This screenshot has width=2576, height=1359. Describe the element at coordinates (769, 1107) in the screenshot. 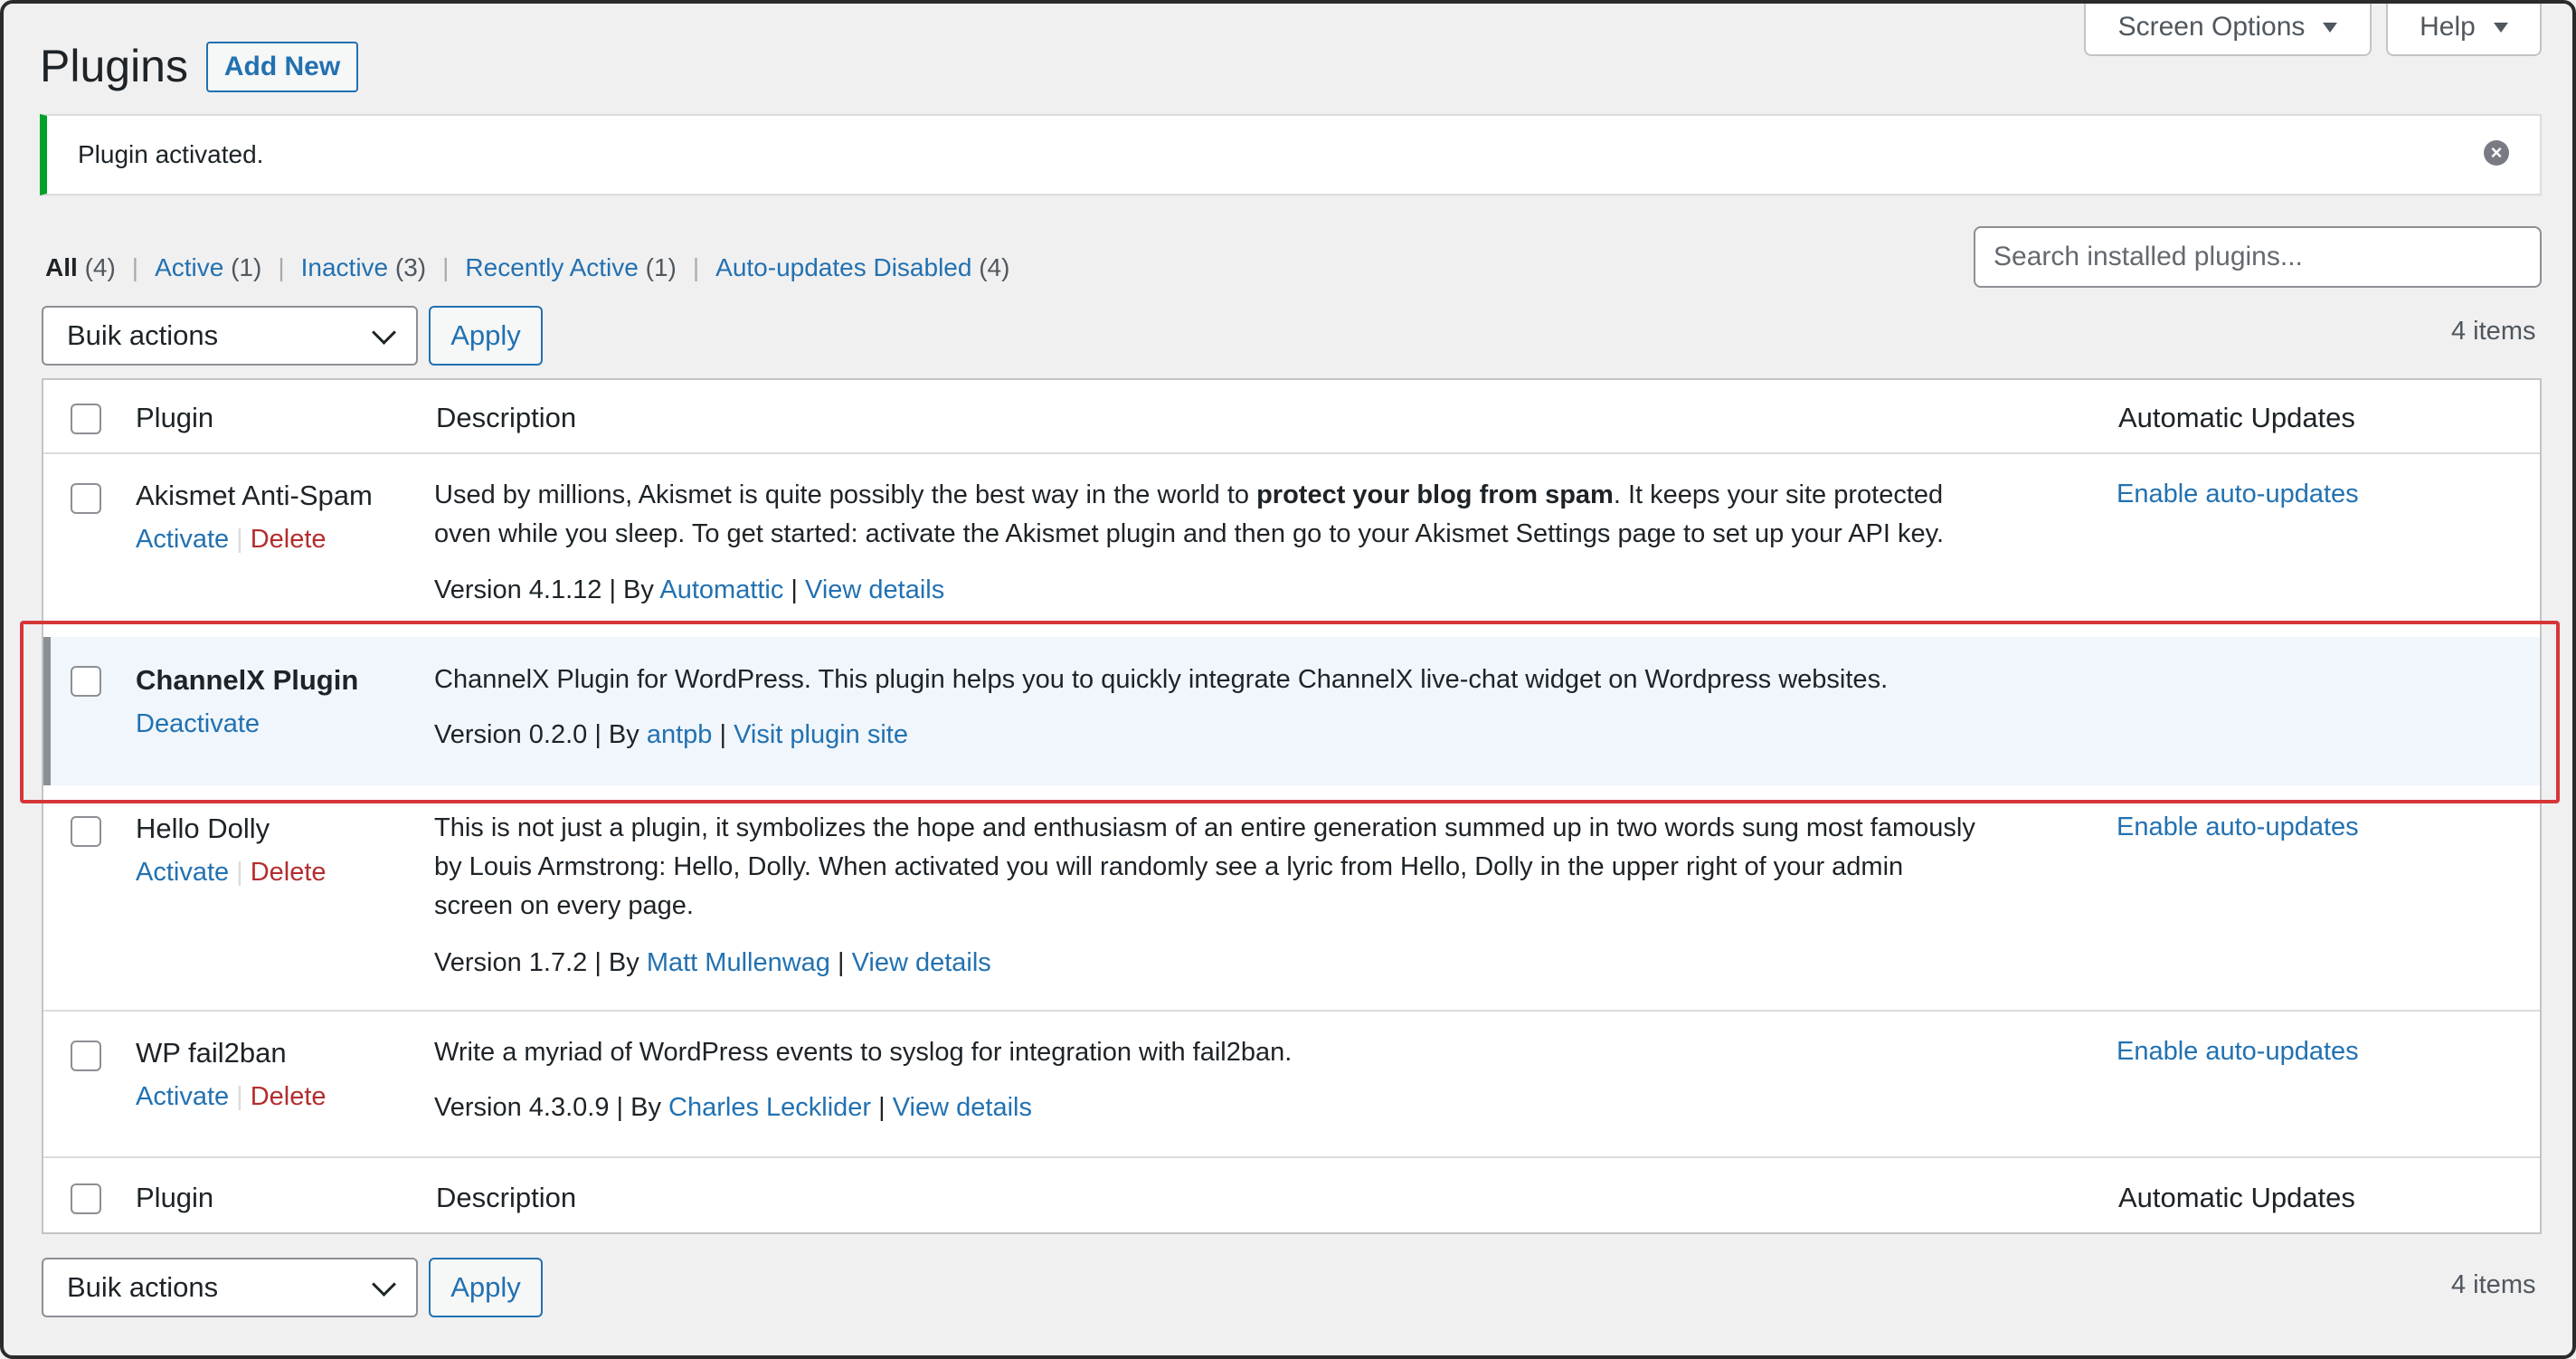

I see `author-link: Charles Lecklider` at that location.